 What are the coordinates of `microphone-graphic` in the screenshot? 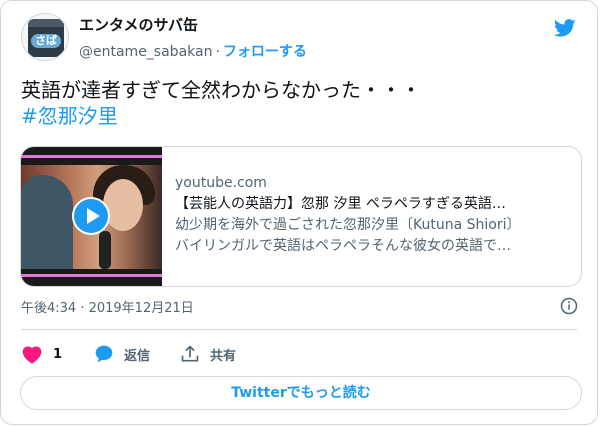 It's located at (105, 250).